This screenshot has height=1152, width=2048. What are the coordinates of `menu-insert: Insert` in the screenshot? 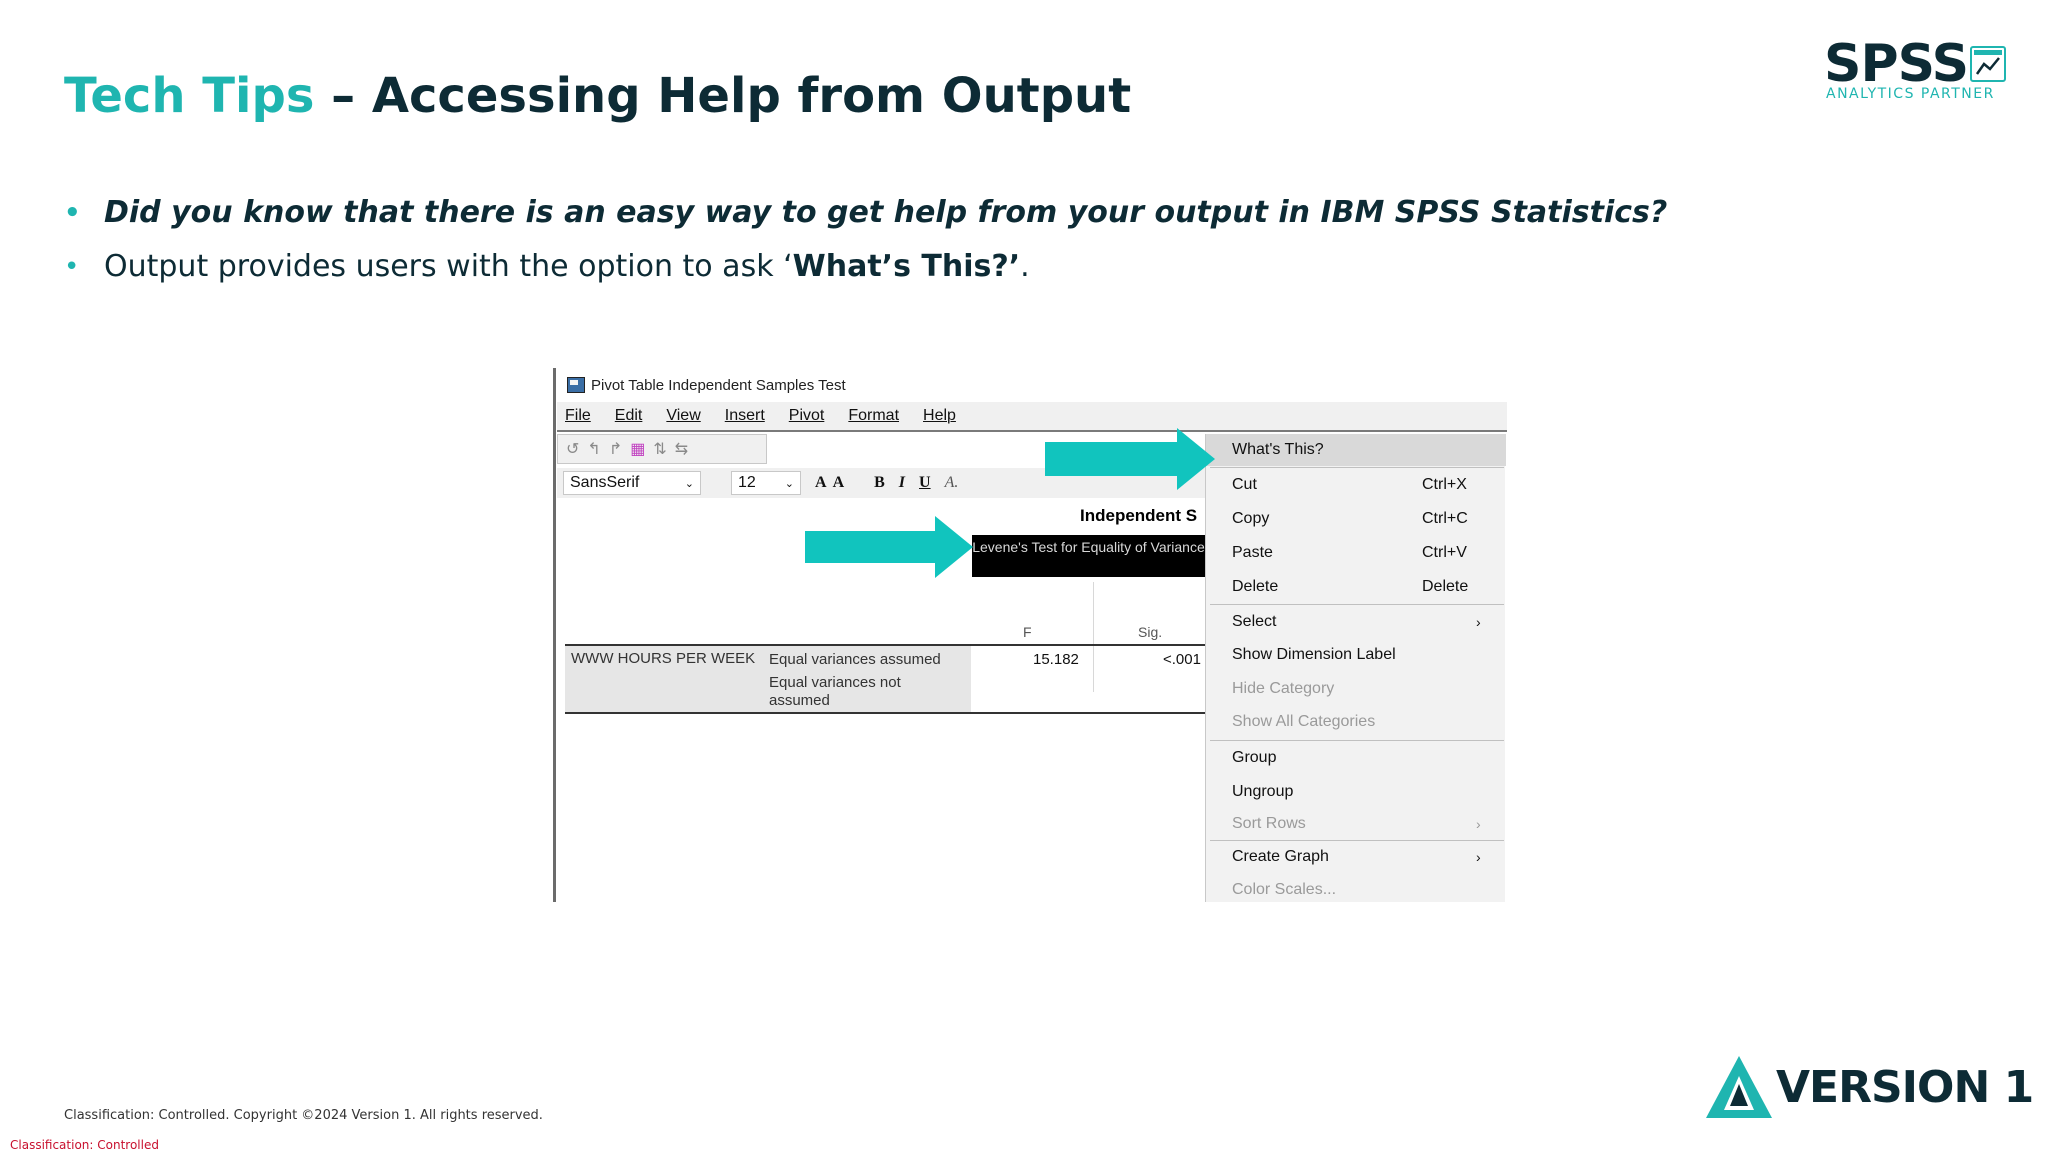 It's located at (745, 416).